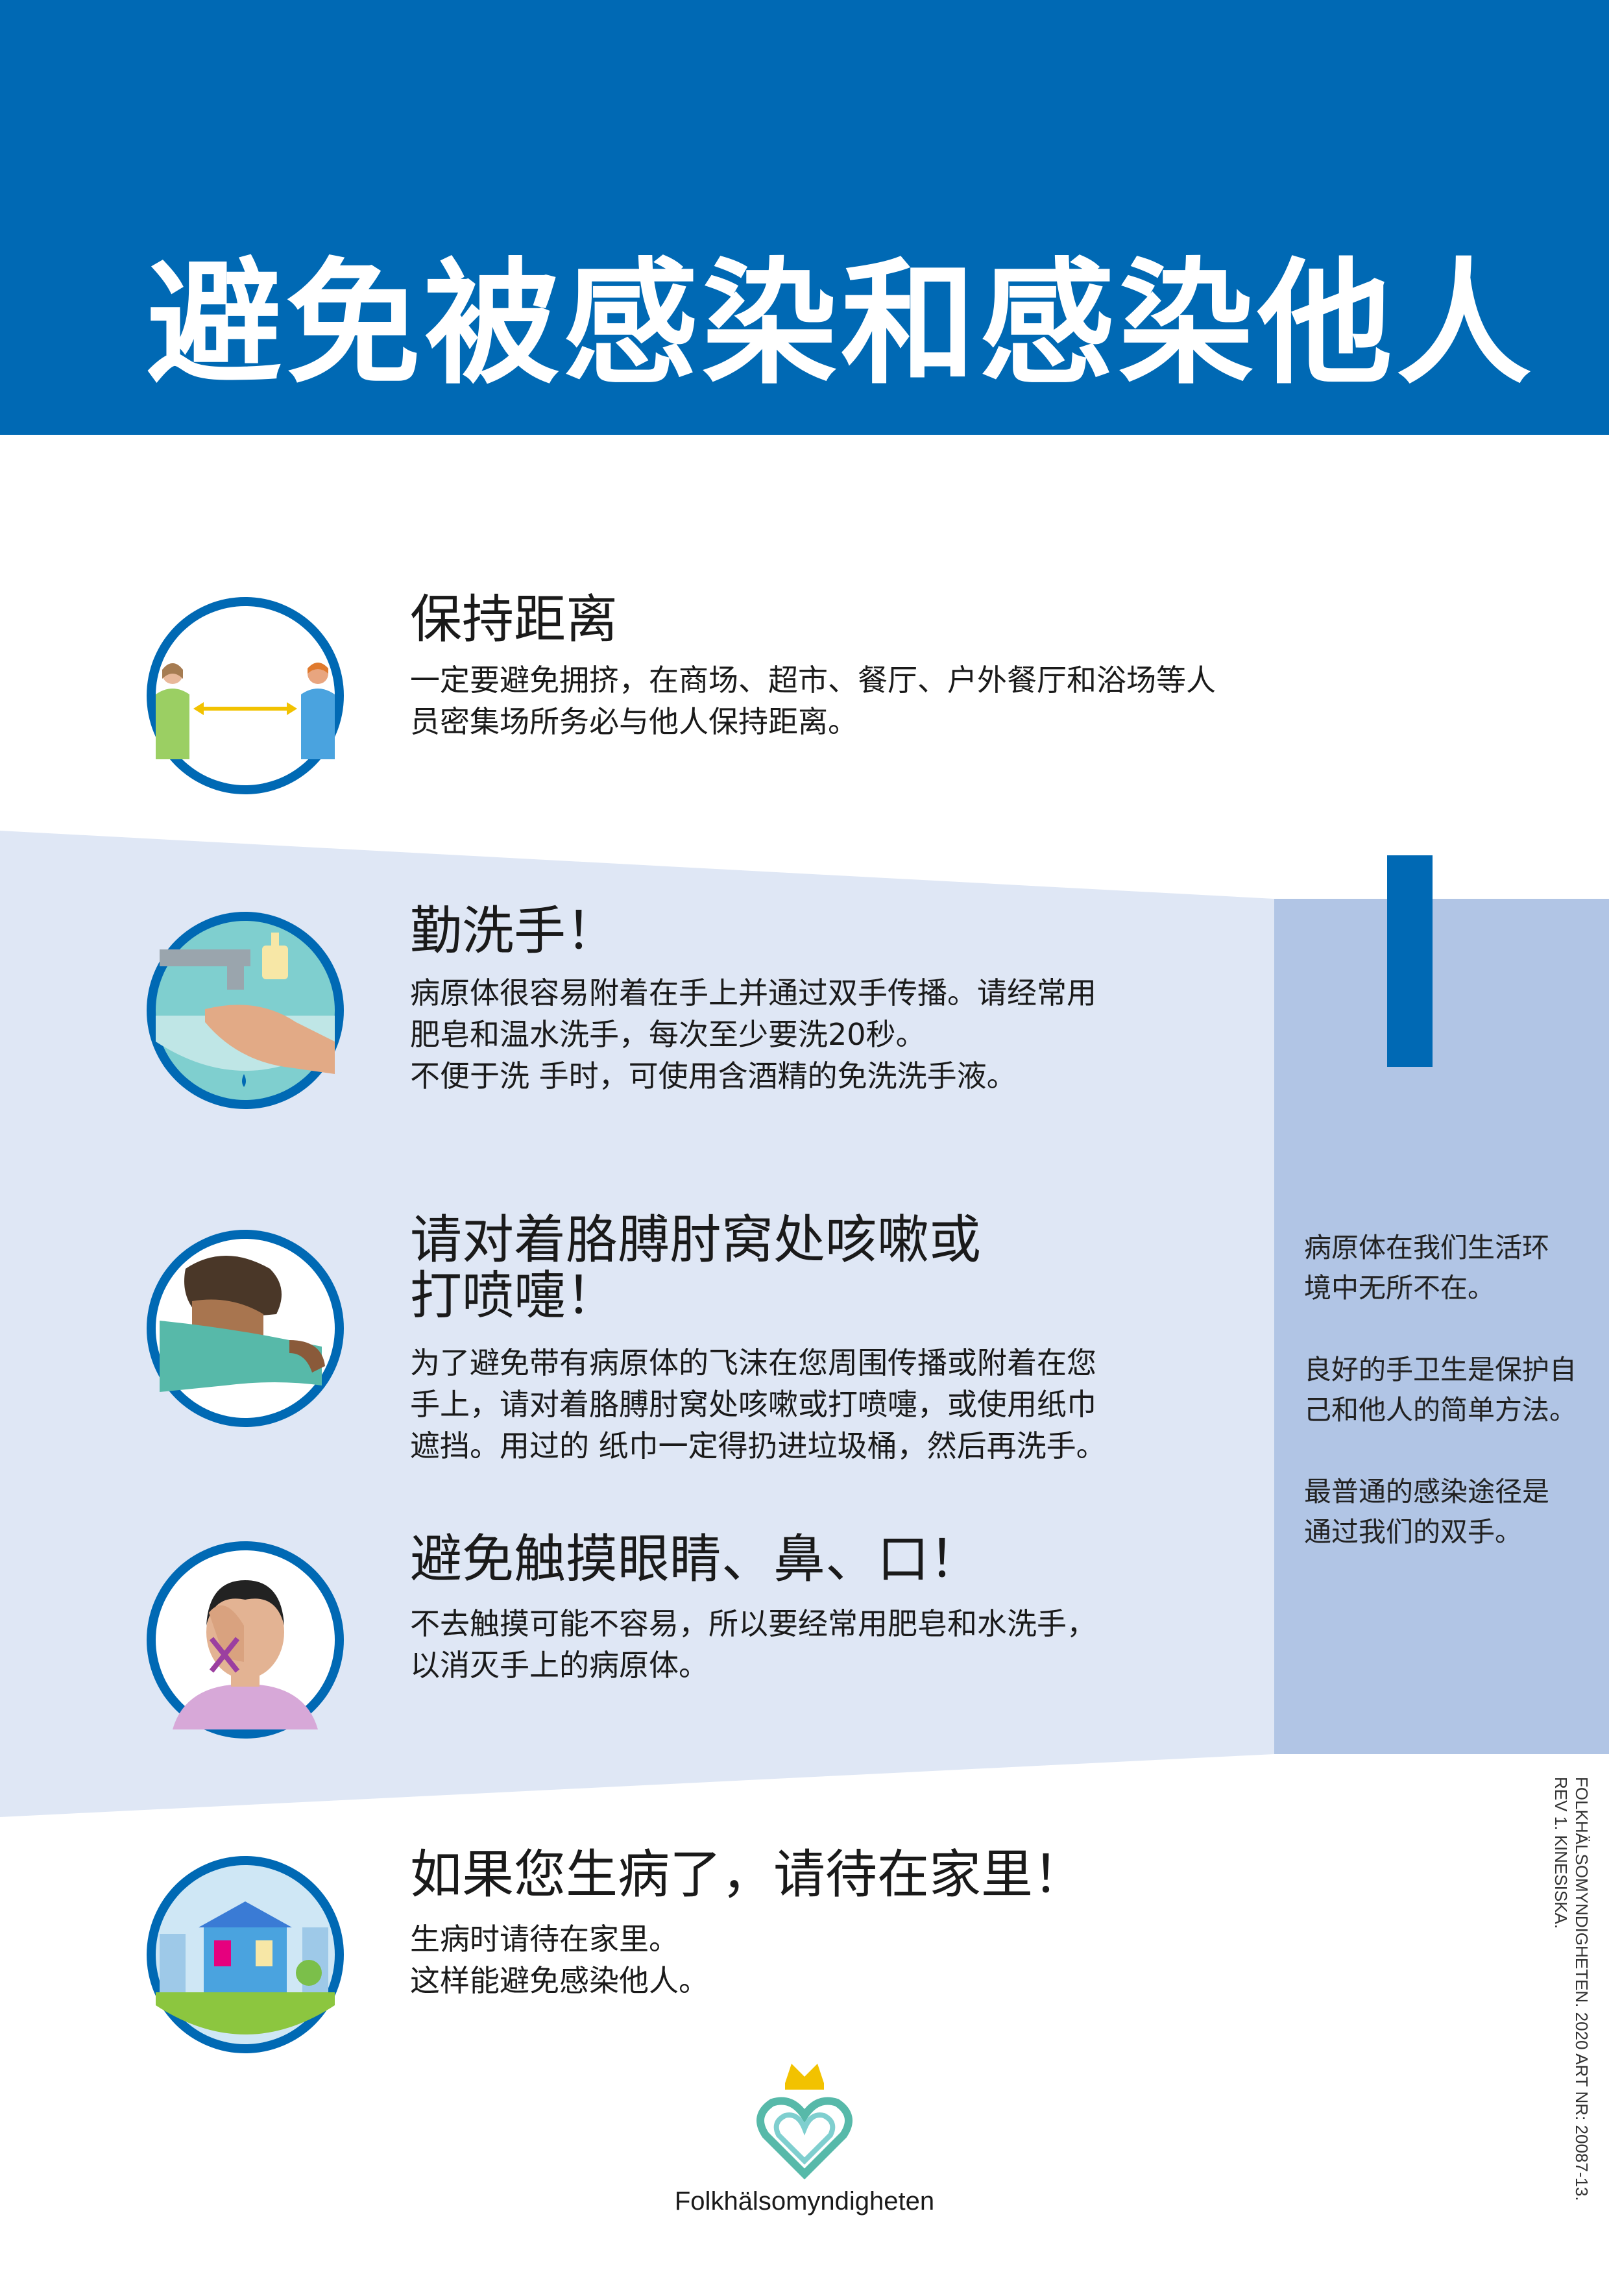 The height and width of the screenshot is (2296, 1609). Describe the element at coordinates (1399, 1288) in the screenshot. I see `side-line: 境中无所不在。` at that location.